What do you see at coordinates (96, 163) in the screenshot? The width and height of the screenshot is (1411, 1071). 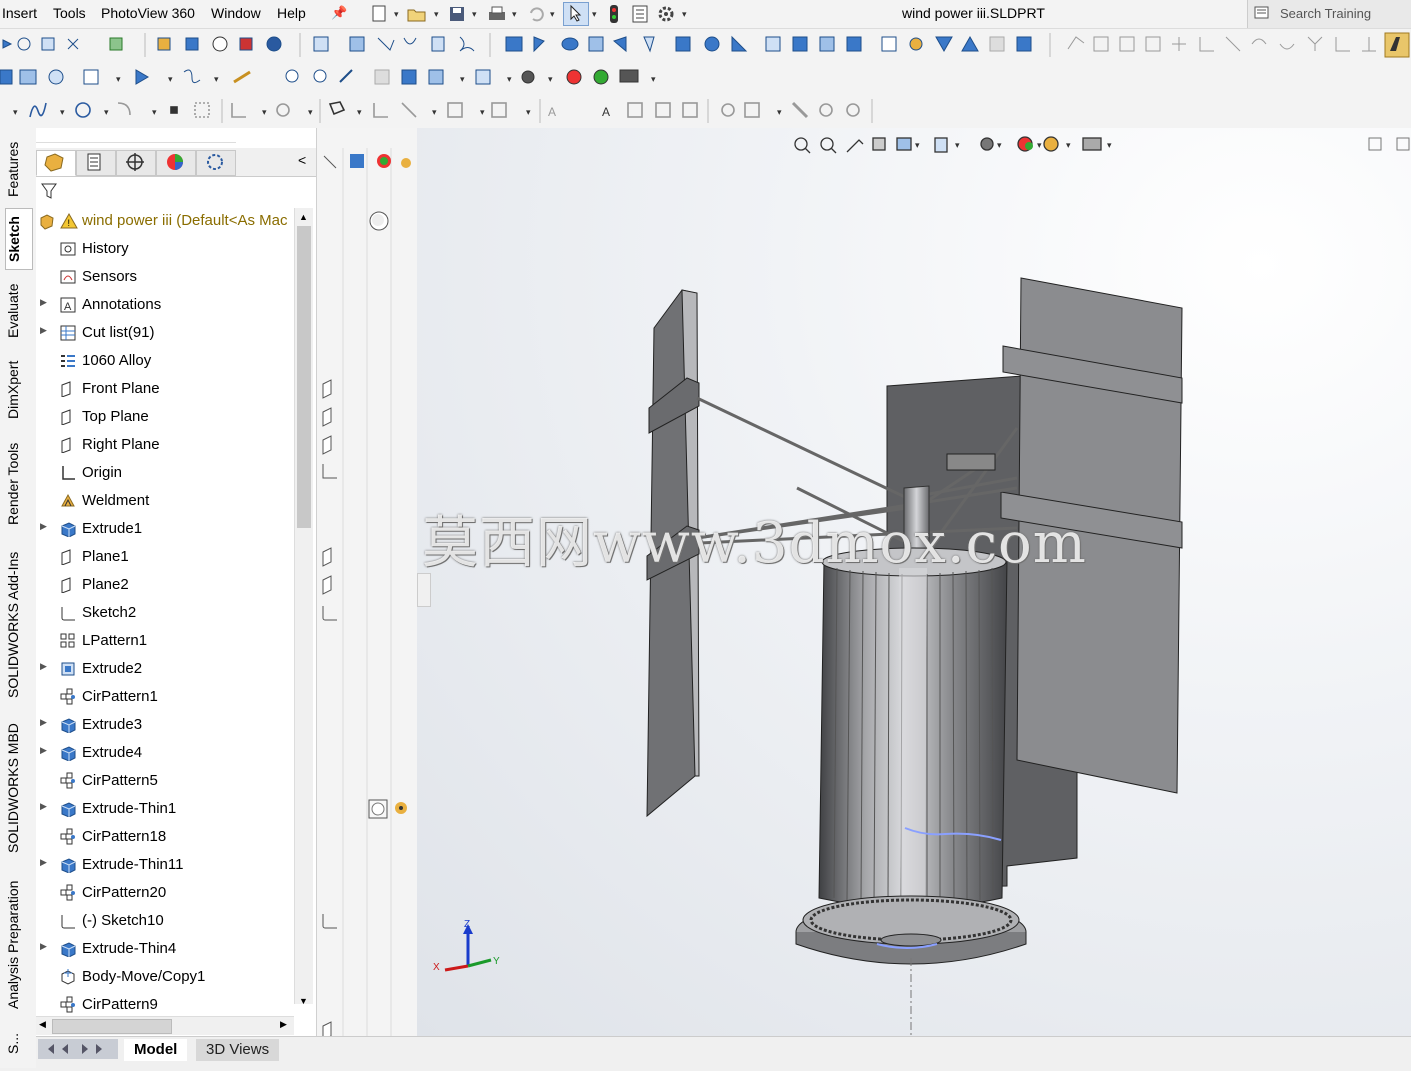 I see `tab-property-manager` at bounding box center [96, 163].